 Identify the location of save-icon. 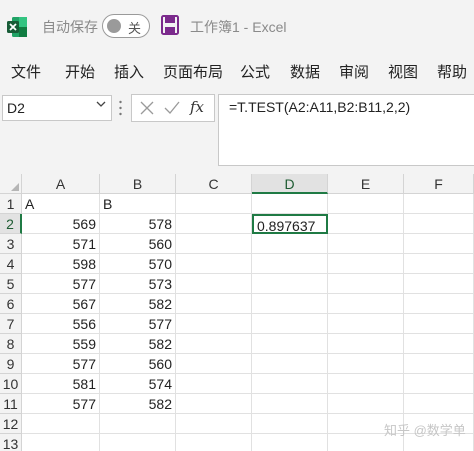
(170, 25).